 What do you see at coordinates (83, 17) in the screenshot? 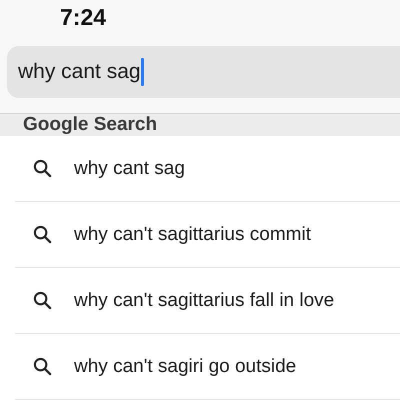
I see `status-time: 7:24` at bounding box center [83, 17].